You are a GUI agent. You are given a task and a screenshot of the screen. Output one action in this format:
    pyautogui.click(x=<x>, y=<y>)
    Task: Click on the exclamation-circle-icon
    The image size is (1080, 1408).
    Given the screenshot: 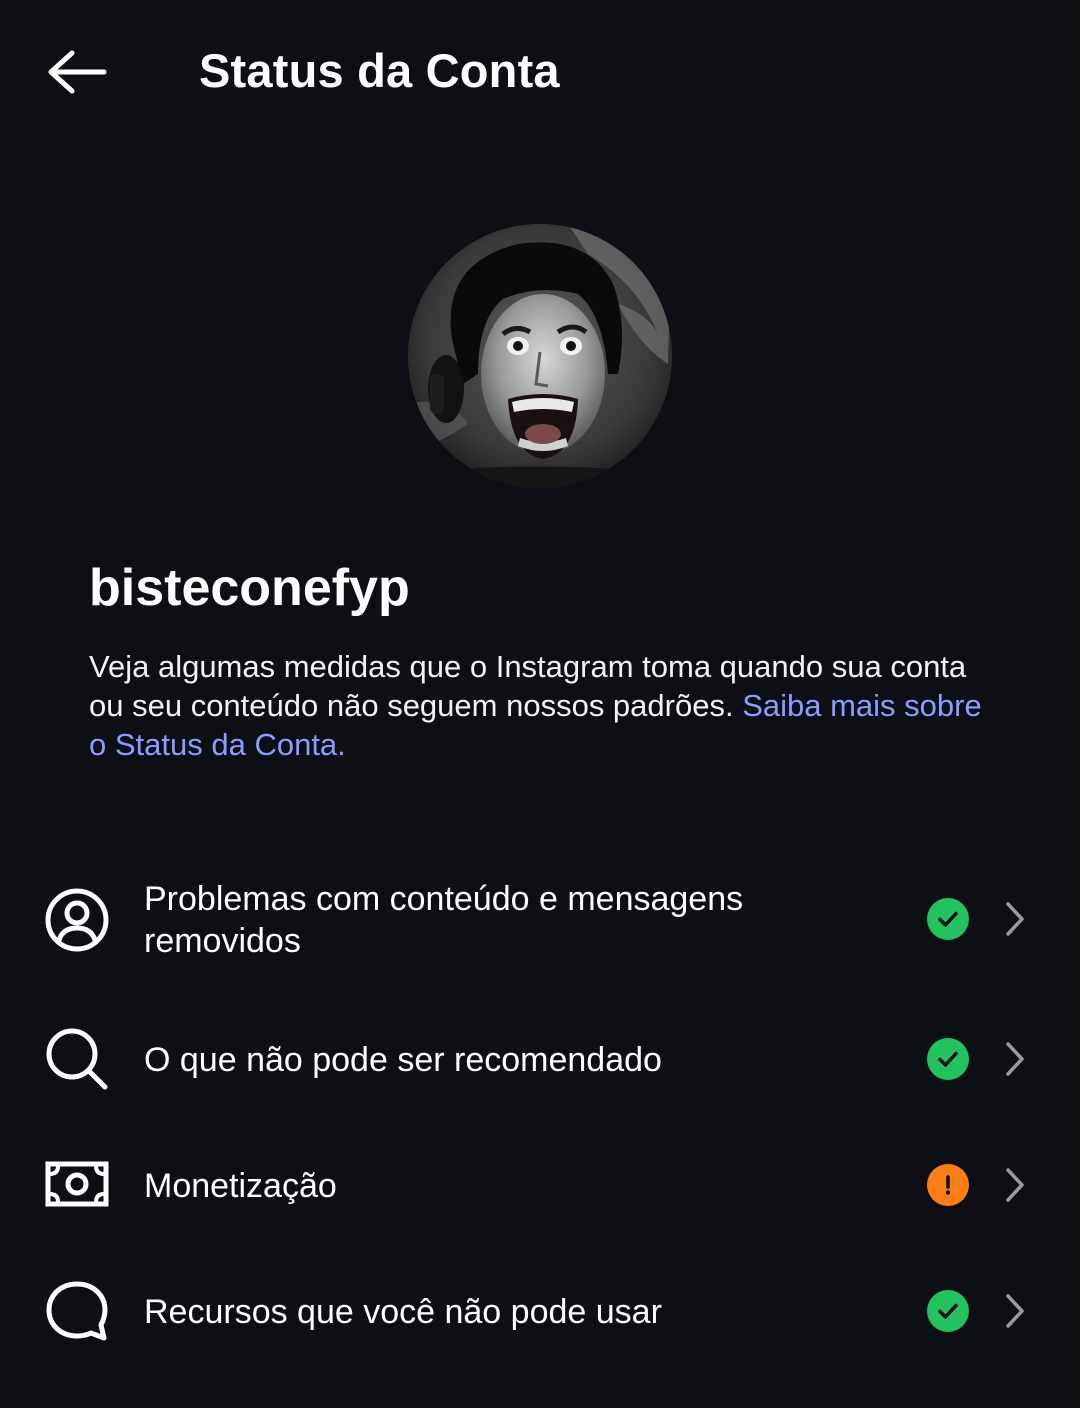 What is the action you would take?
    pyautogui.click(x=948, y=1185)
    